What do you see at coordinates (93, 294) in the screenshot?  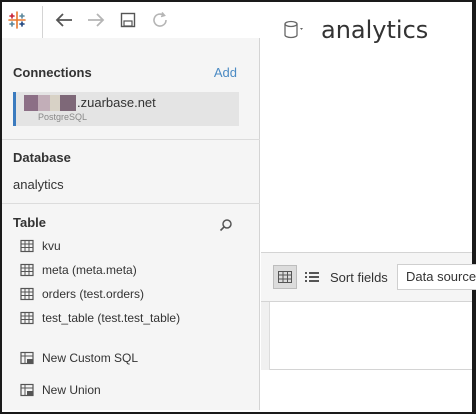 I see `table-label: orders (test.orders)` at bounding box center [93, 294].